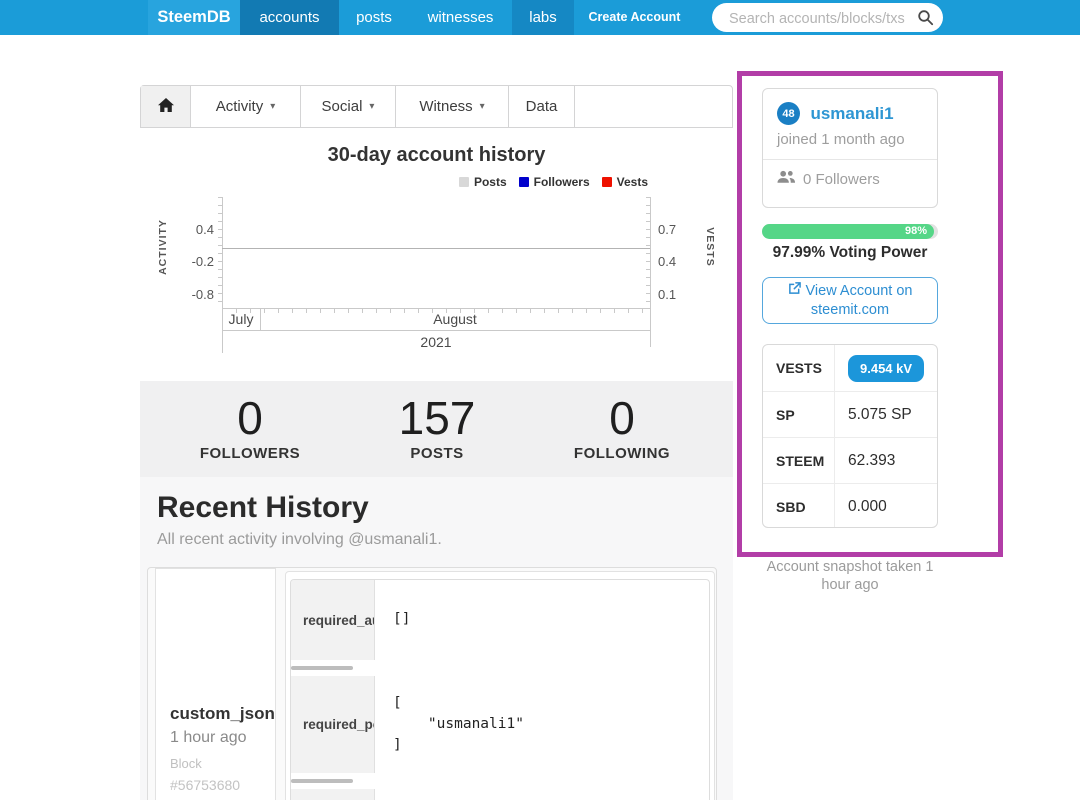 This screenshot has height=800, width=1080. Describe the element at coordinates (446, 106) in the screenshot. I see `tab-witness-label: Witness` at that location.